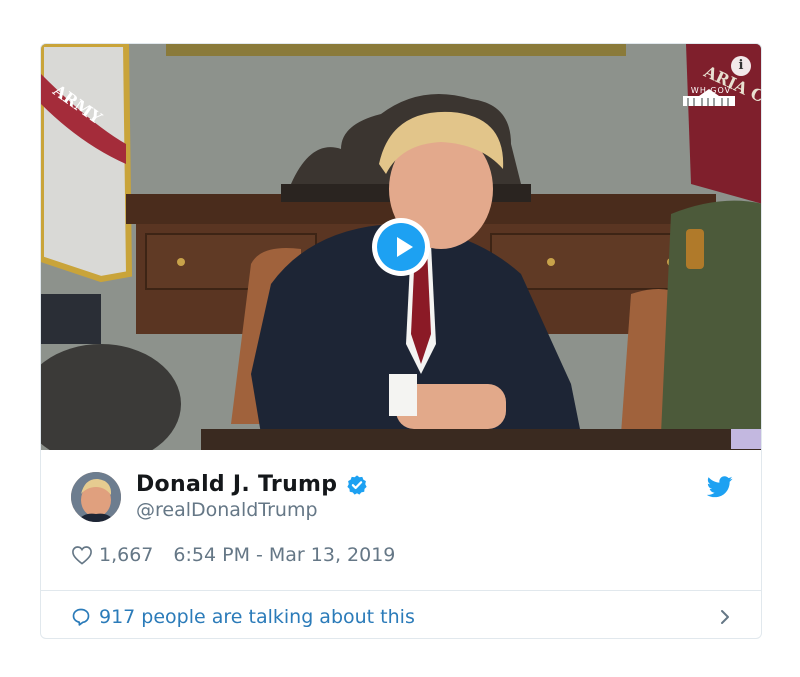  I want to click on divider, so click(401, 590).